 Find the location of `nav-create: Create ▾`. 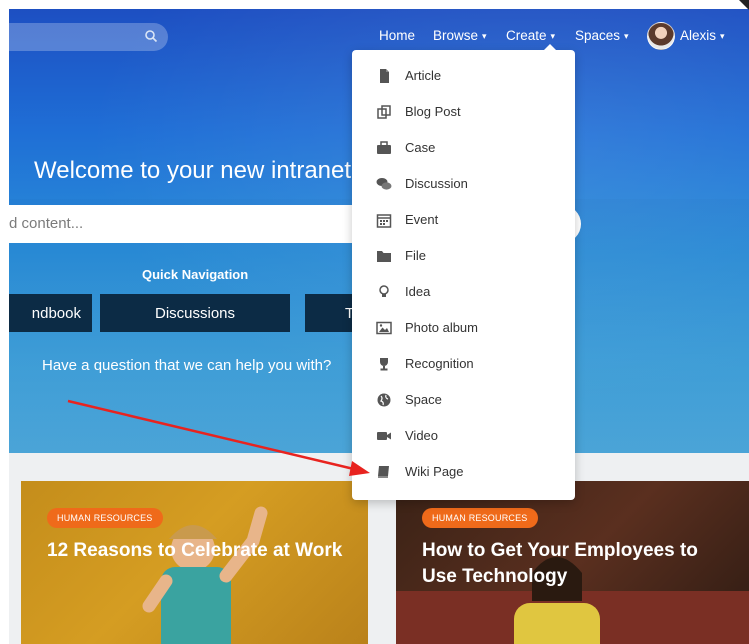

nav-create: Create ▾ is located at coordinates (530, 35).